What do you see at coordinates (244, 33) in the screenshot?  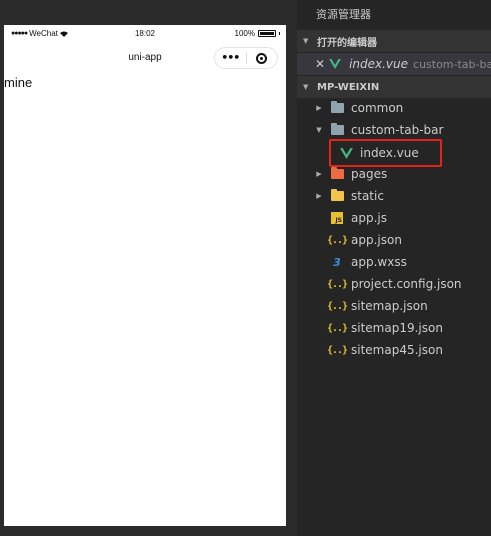 I see `battery-percent: 100%` at bounding box center [244, 33].